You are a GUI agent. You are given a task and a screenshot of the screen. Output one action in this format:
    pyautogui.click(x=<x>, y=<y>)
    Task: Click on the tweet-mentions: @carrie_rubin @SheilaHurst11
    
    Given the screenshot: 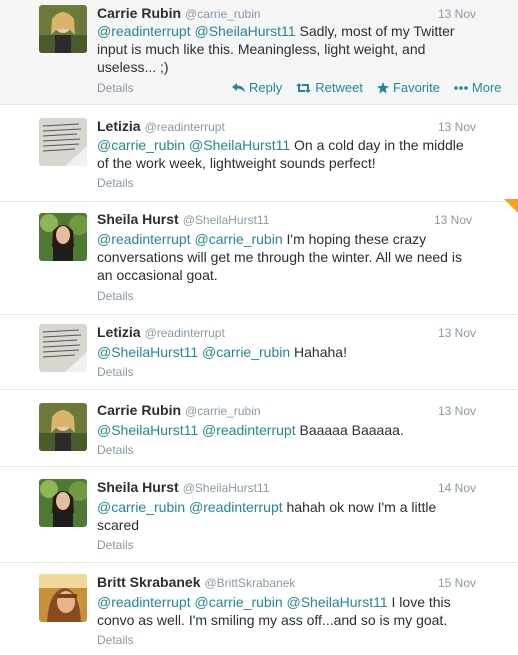 What is the action you would take?
    pyautogui.click(x=193, y=145)
    